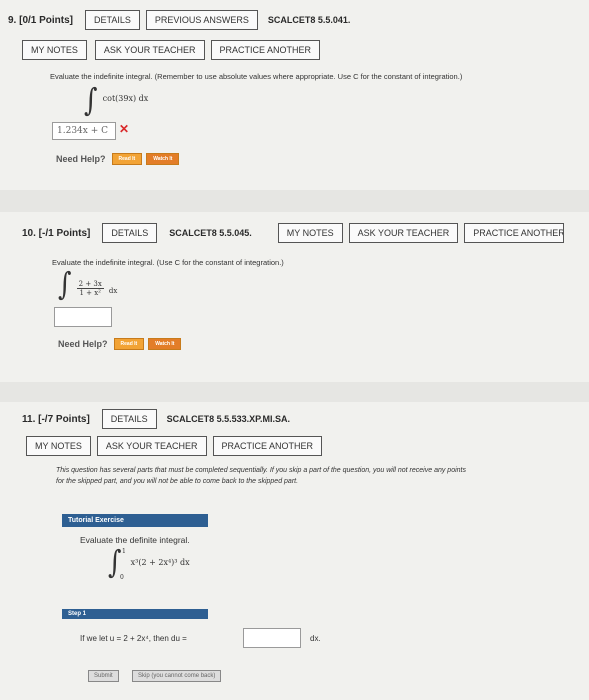 The image size is (589, 700). Describe the element at coordinates (135, 540) in the screenshot. I see `q11-evaluate-text: Evaluate the definite integral.` at that location.